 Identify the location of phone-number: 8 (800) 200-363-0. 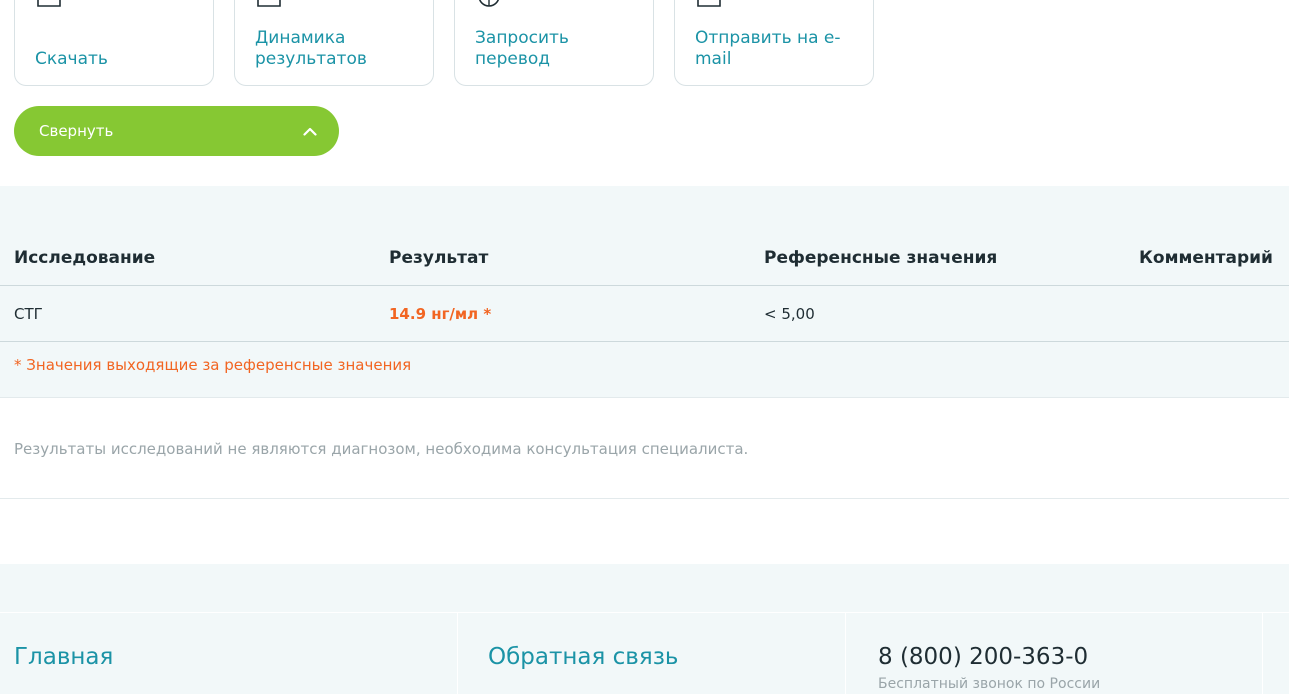
(983, 657).